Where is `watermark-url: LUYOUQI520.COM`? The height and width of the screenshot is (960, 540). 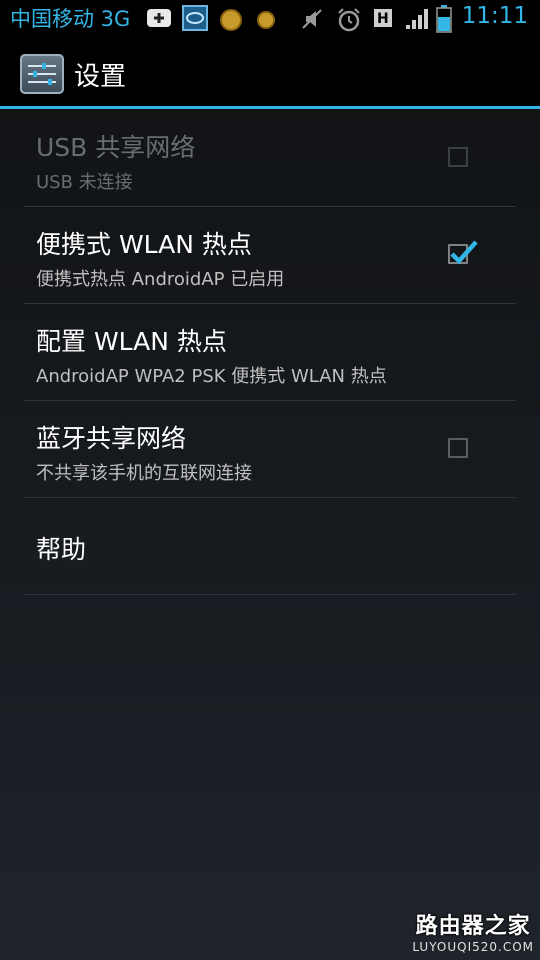 watermark-url: LUYOUQI520.COM is located at coordinates (473, 947).